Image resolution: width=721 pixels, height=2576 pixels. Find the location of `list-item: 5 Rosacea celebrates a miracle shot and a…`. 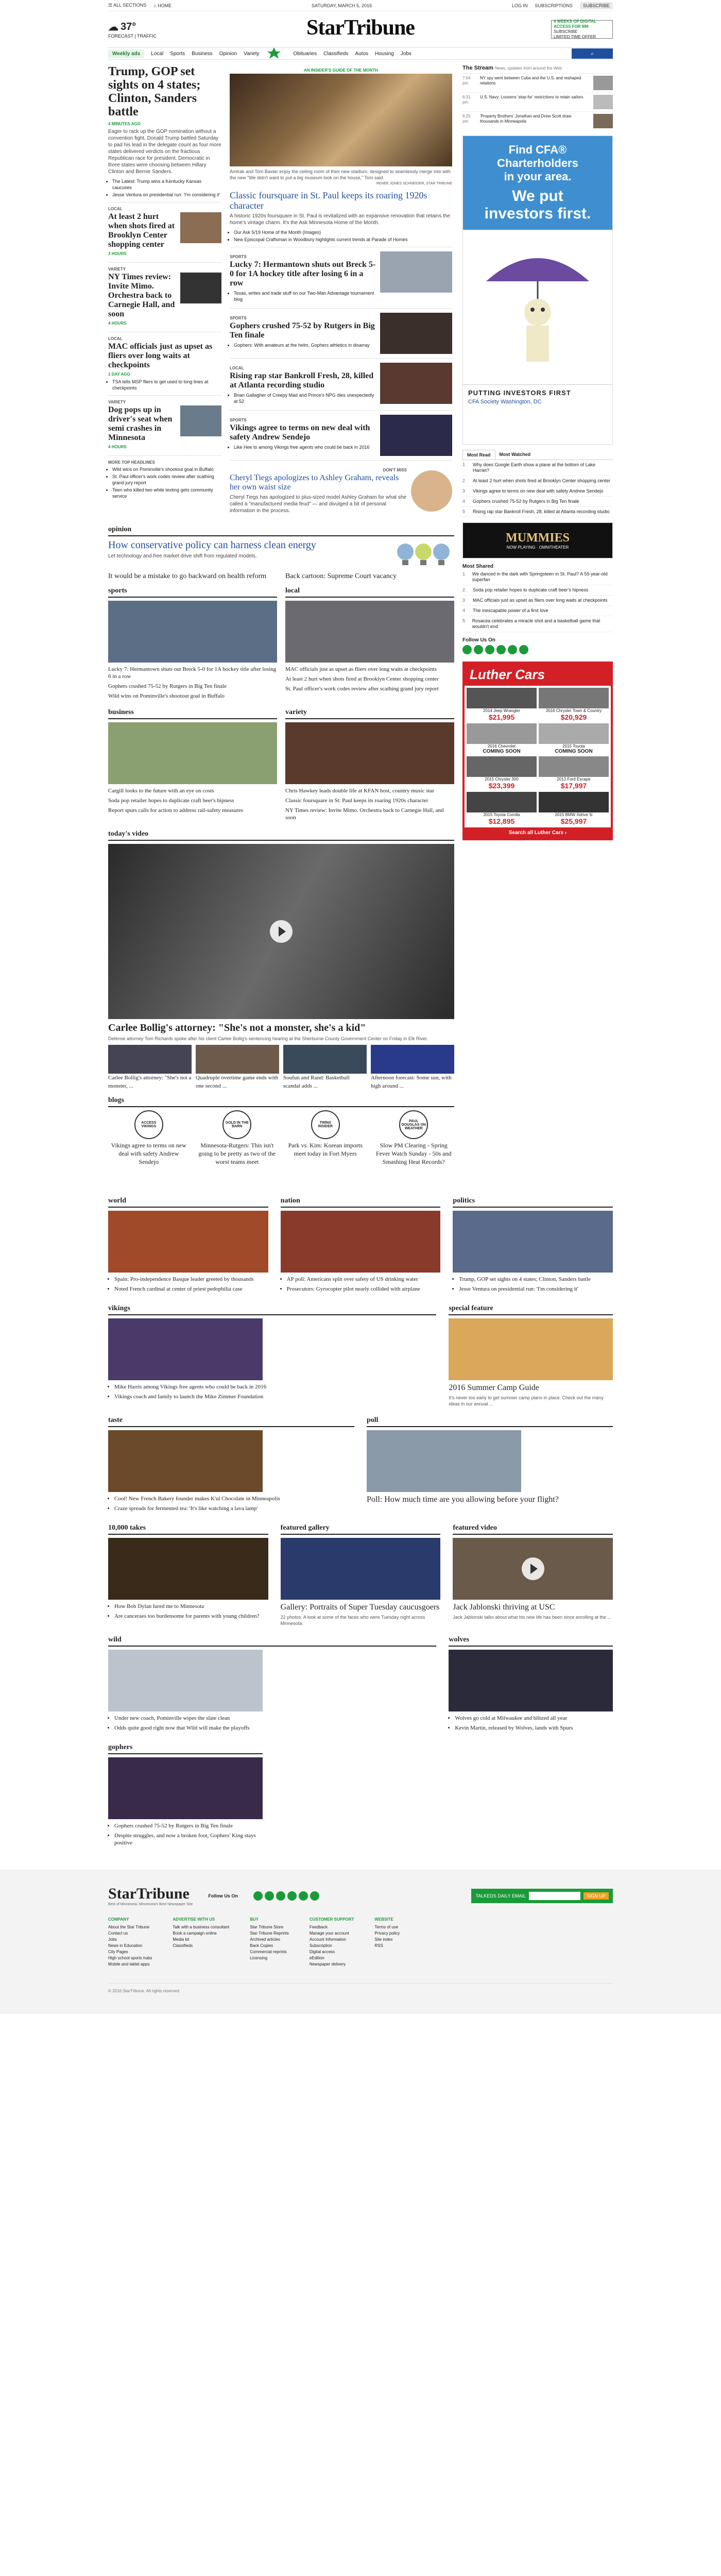

list-item: 5 Rosacea celebrates a miracle shot and a… is located at coordinates (537, 624).